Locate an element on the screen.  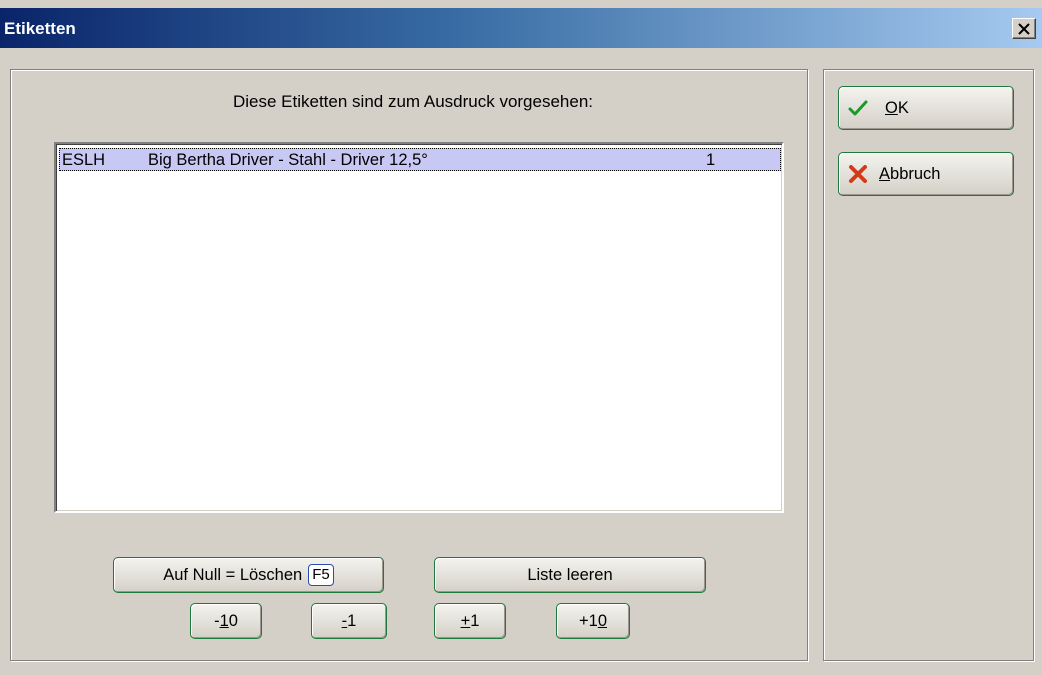
label-code: ESLH is located at coordinates (84, 160).